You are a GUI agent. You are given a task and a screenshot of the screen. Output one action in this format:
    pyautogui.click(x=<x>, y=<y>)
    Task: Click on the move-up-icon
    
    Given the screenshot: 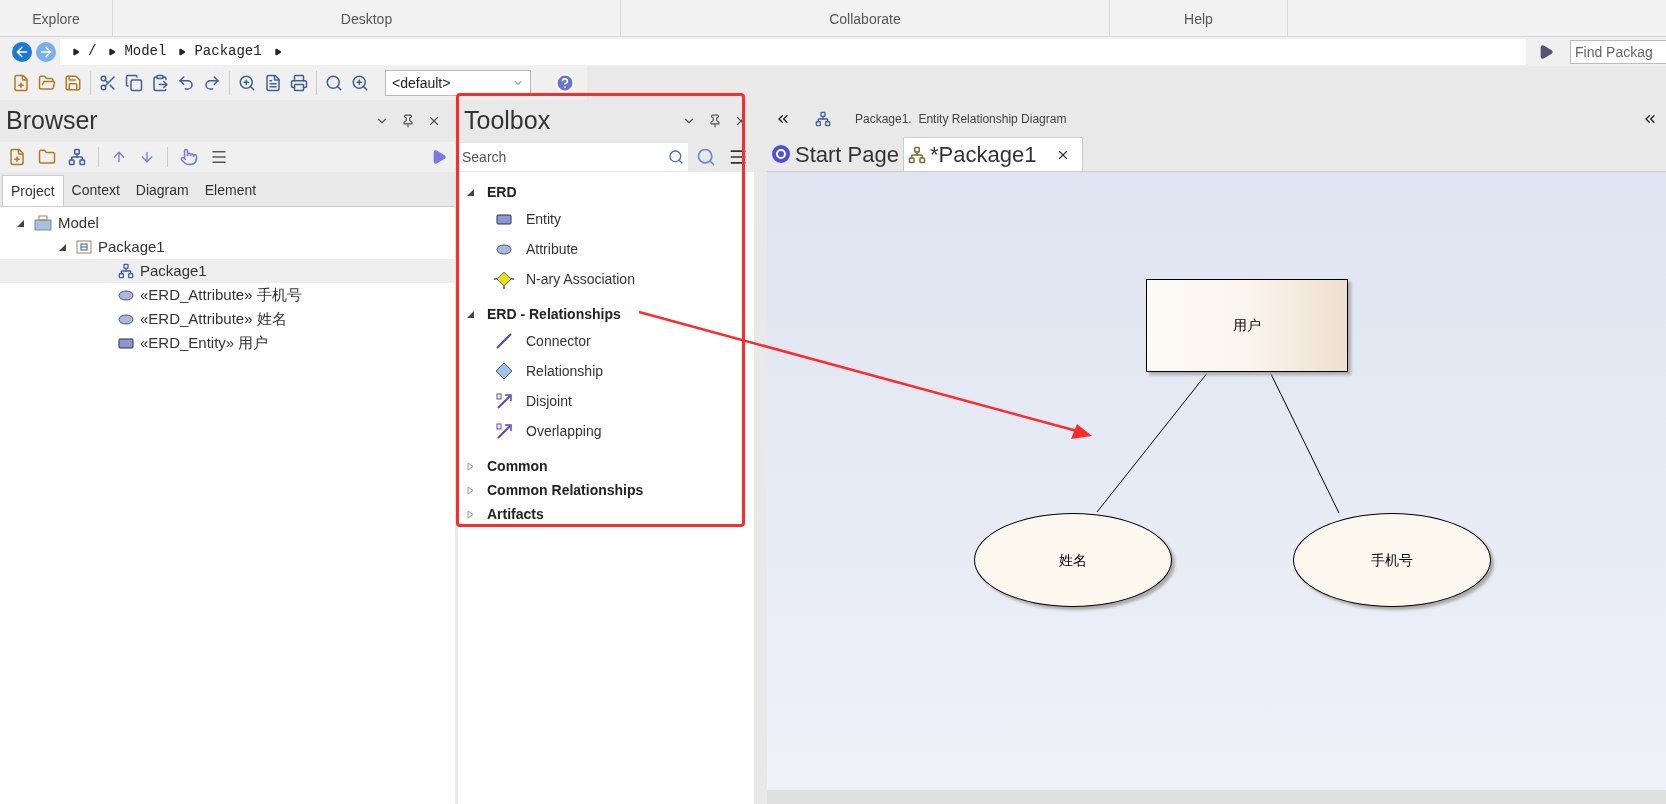 What is the action you would take?
    pyautogui.click(x=119, y=157)
    